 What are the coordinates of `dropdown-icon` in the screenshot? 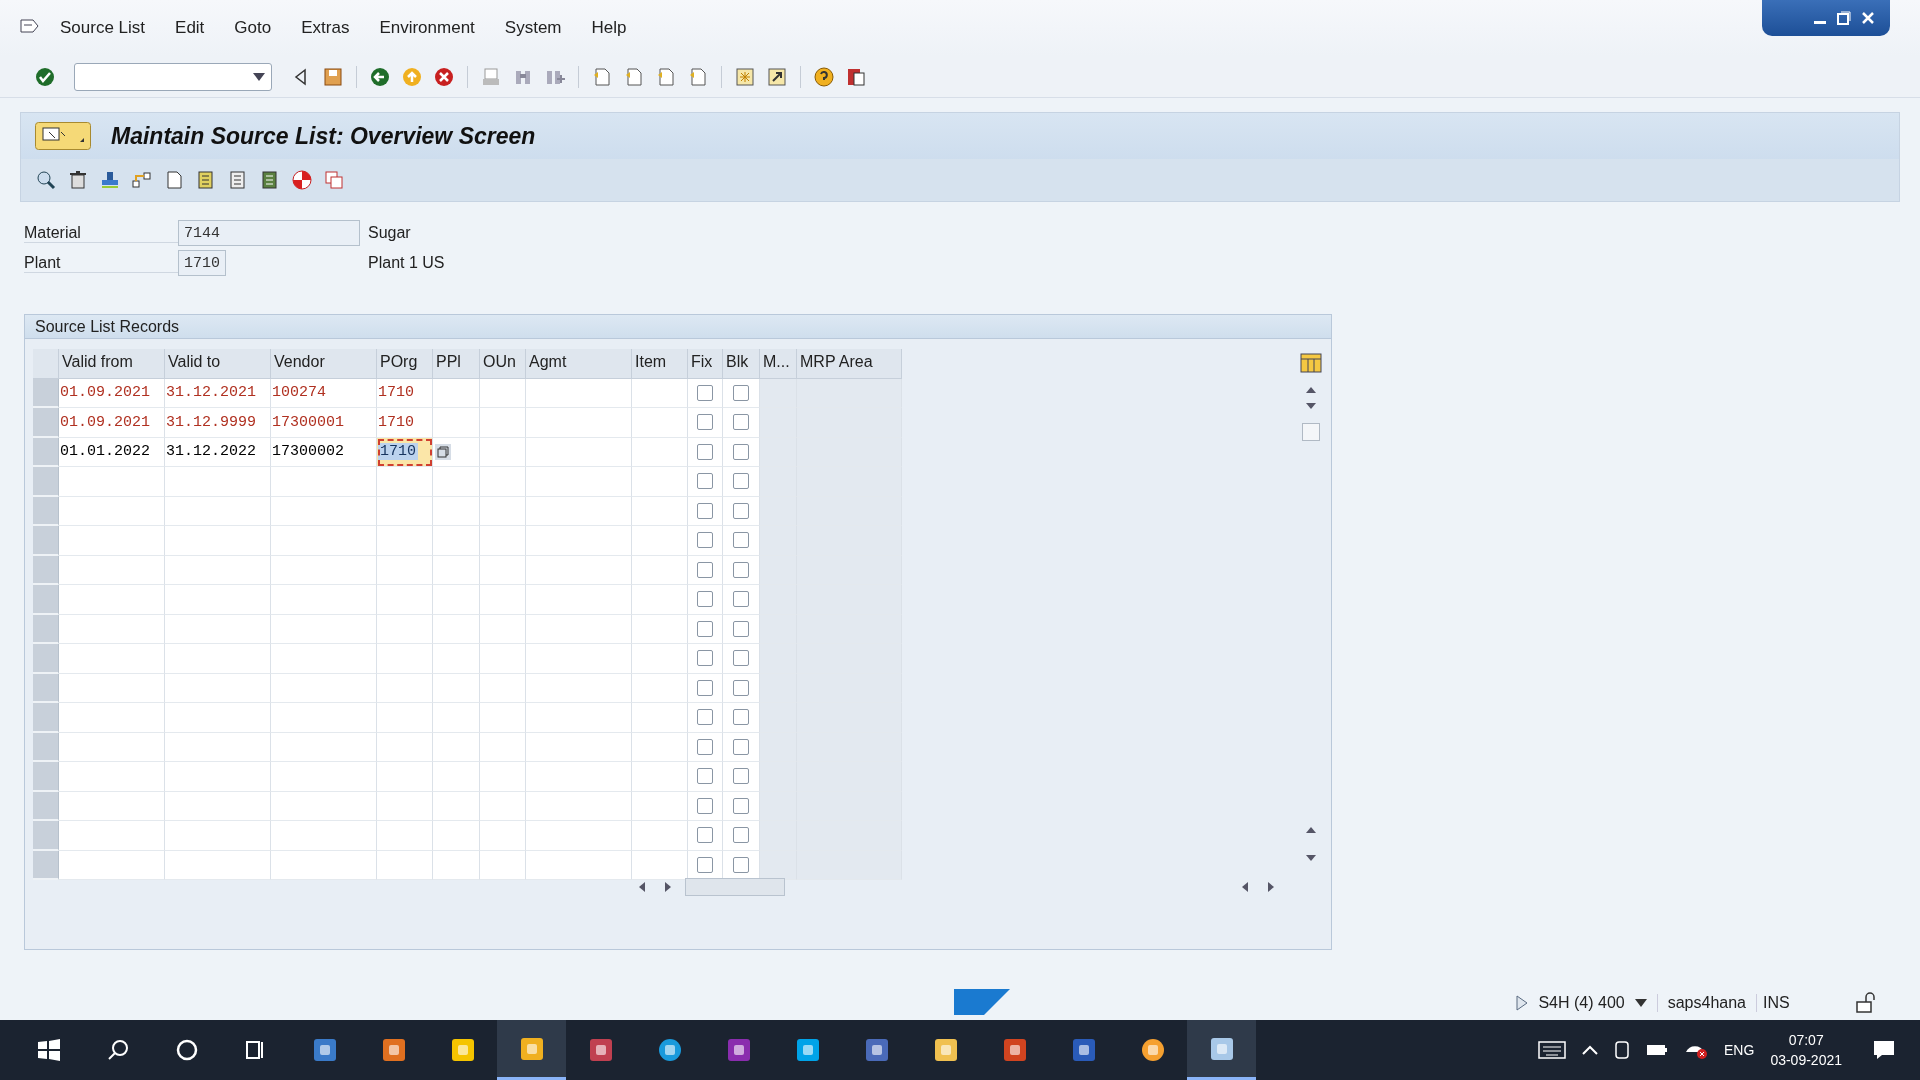 It's located at (1640, 1003).